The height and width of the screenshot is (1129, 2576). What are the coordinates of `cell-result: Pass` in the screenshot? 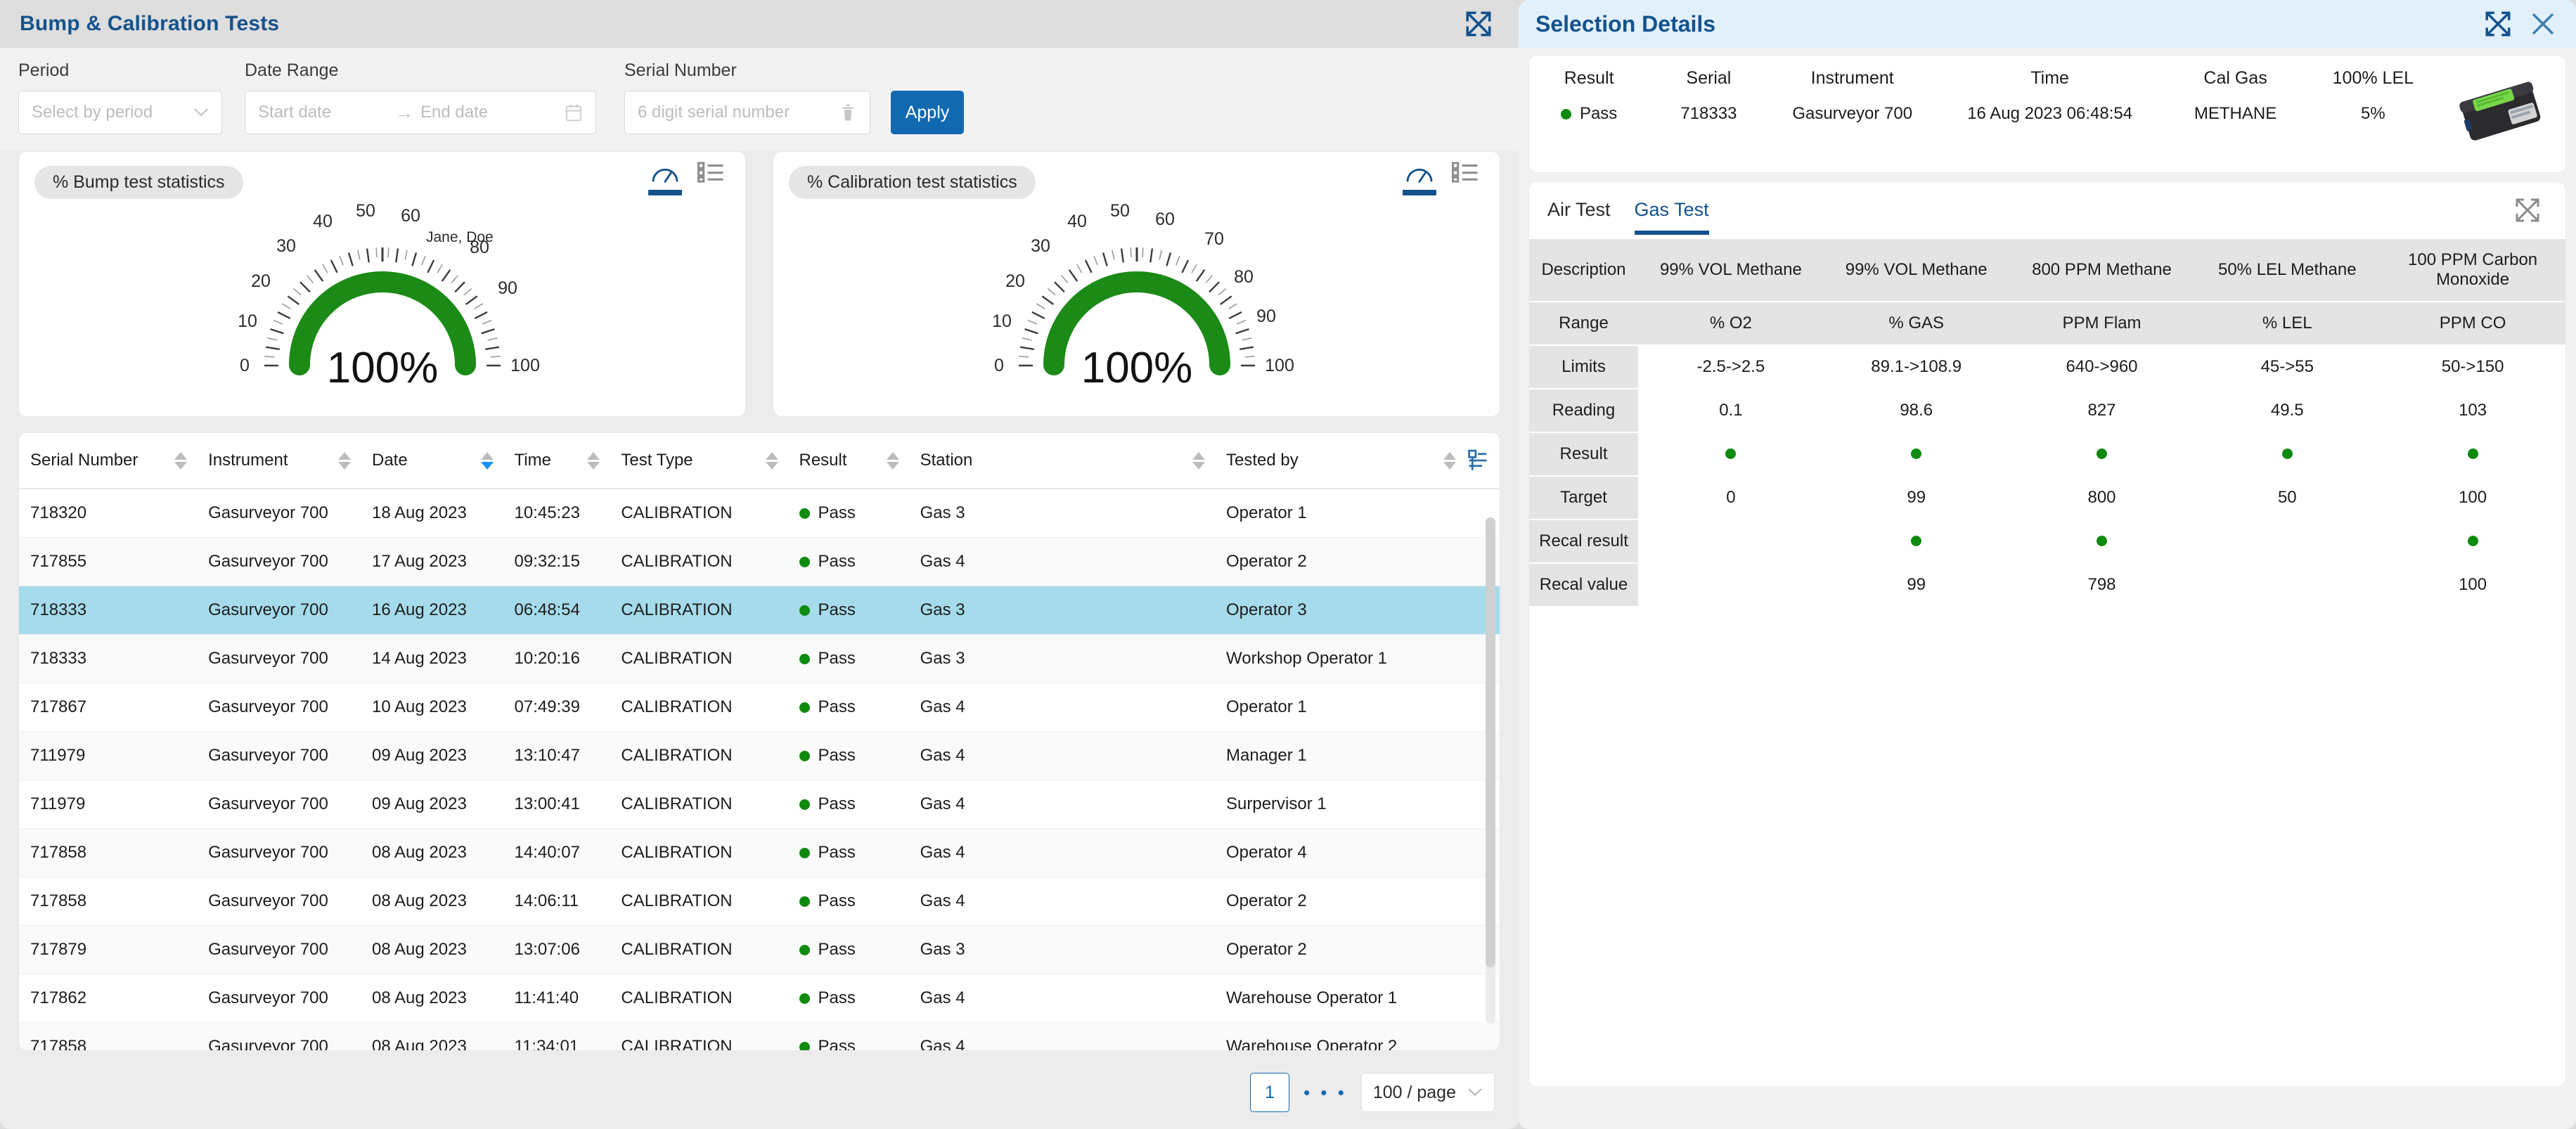 It's located at (848, 1036).